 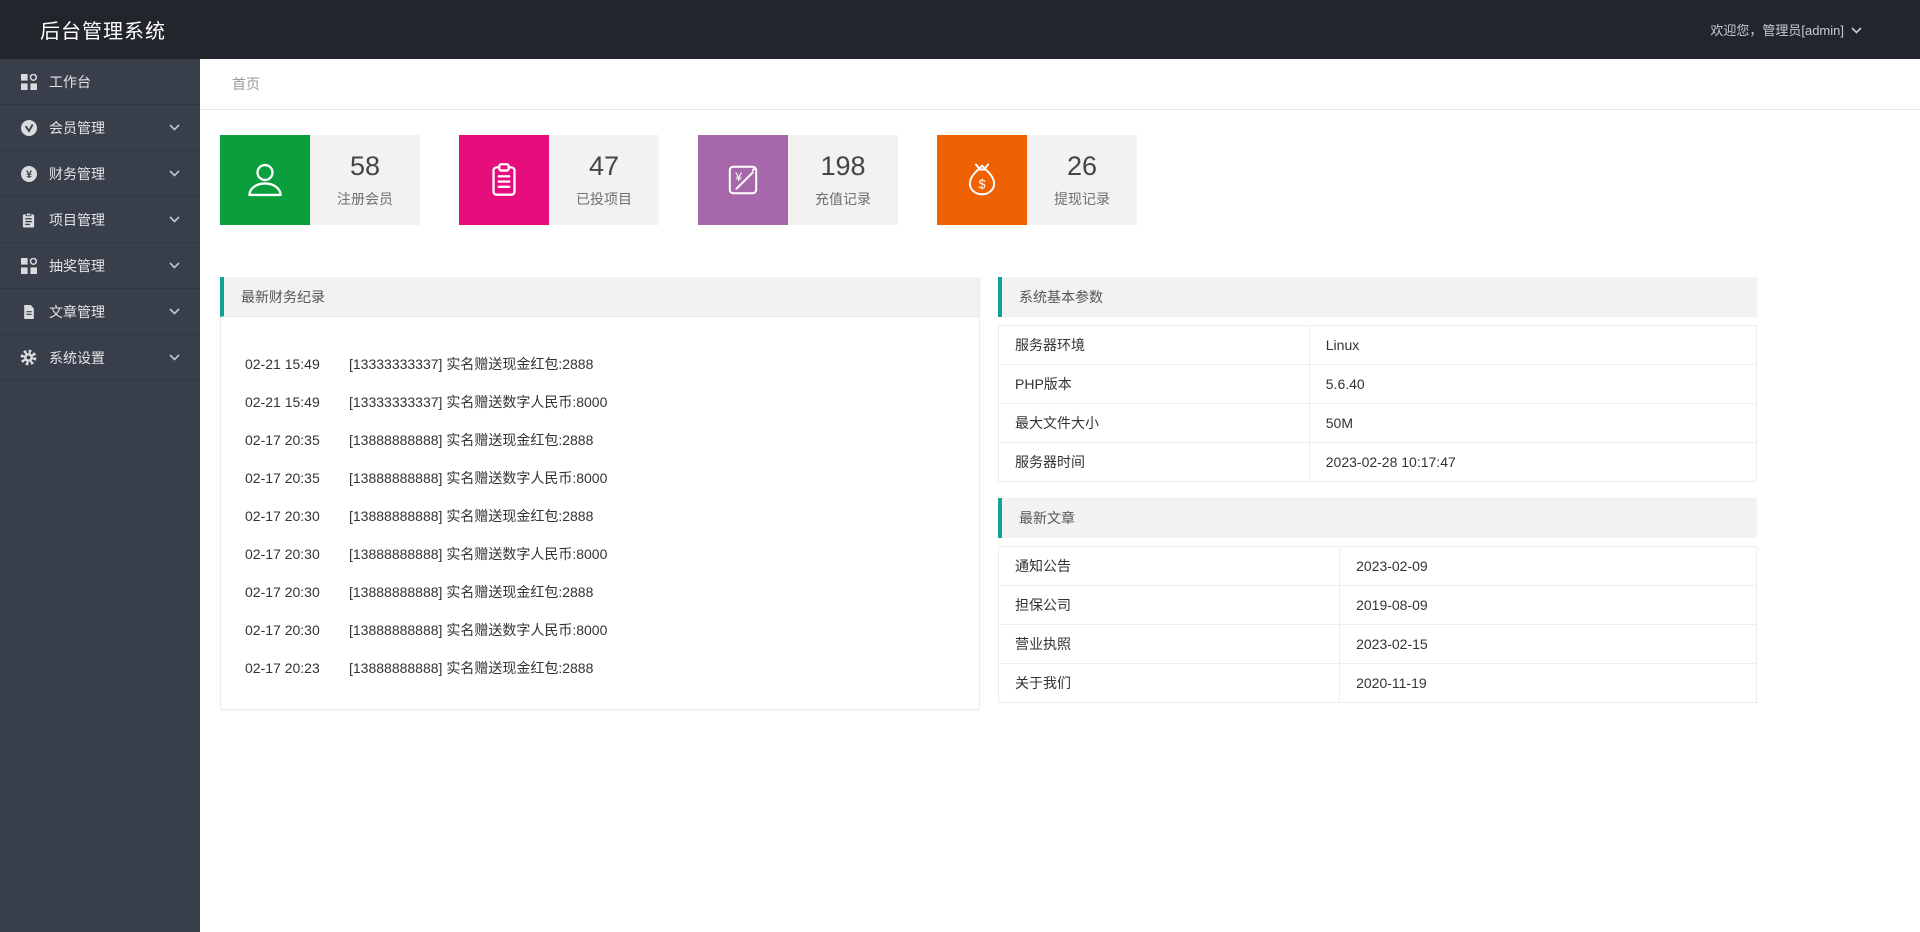 I want to click on param-value: 50M, so click(x=1533, y=423).